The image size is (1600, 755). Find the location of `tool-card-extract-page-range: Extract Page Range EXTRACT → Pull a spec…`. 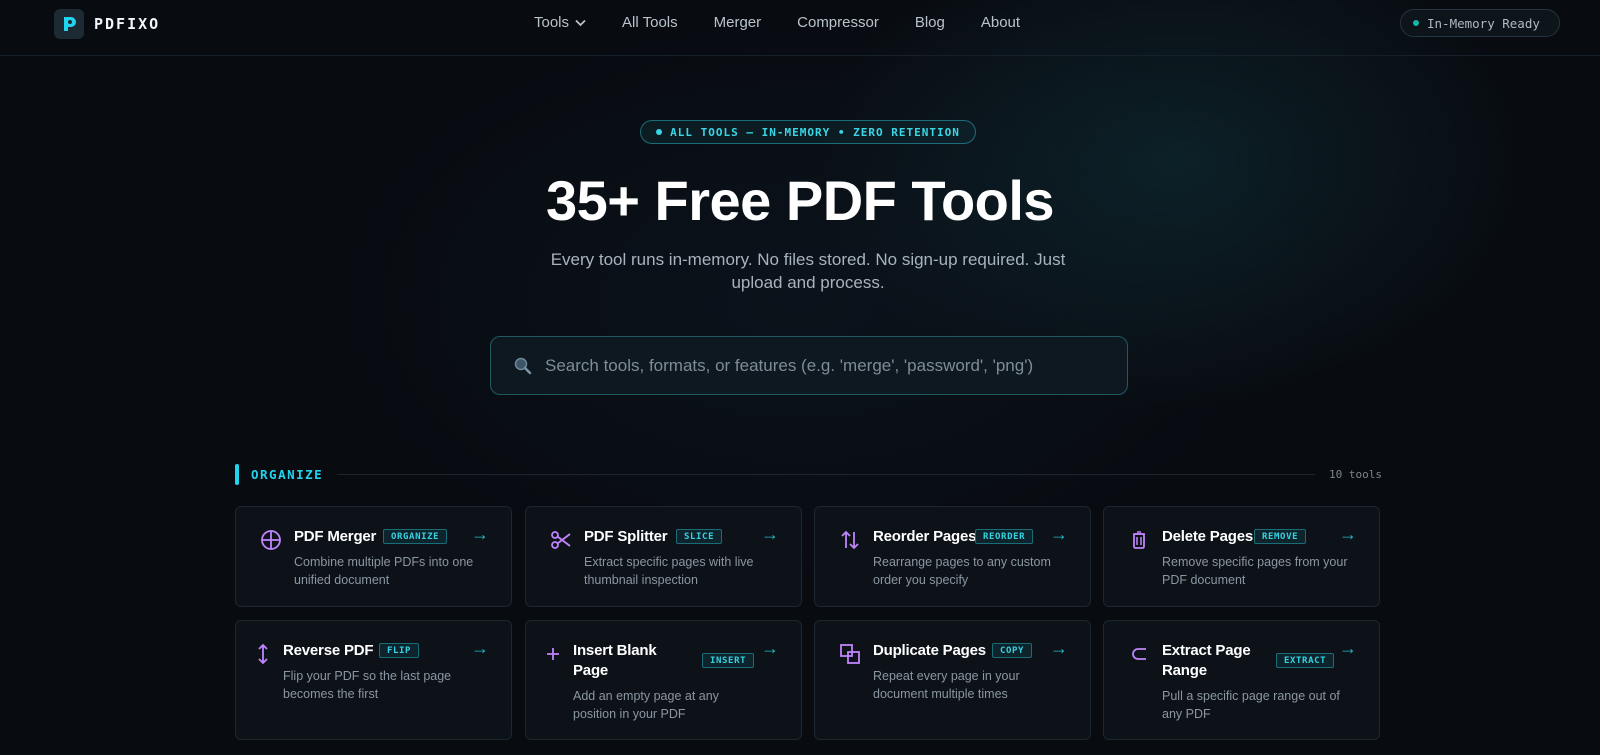

tool-card-extract-page-range: Extract Page Range EXTRACT → Pull a spec… is located at coordinates (1241, 680).